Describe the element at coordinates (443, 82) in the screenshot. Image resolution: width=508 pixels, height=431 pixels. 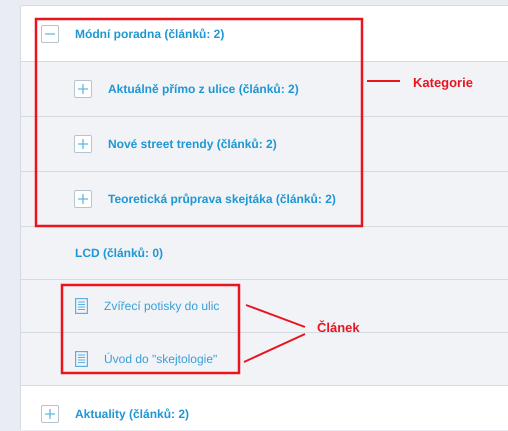
I see `annotation-label: Kategorie` at that location.